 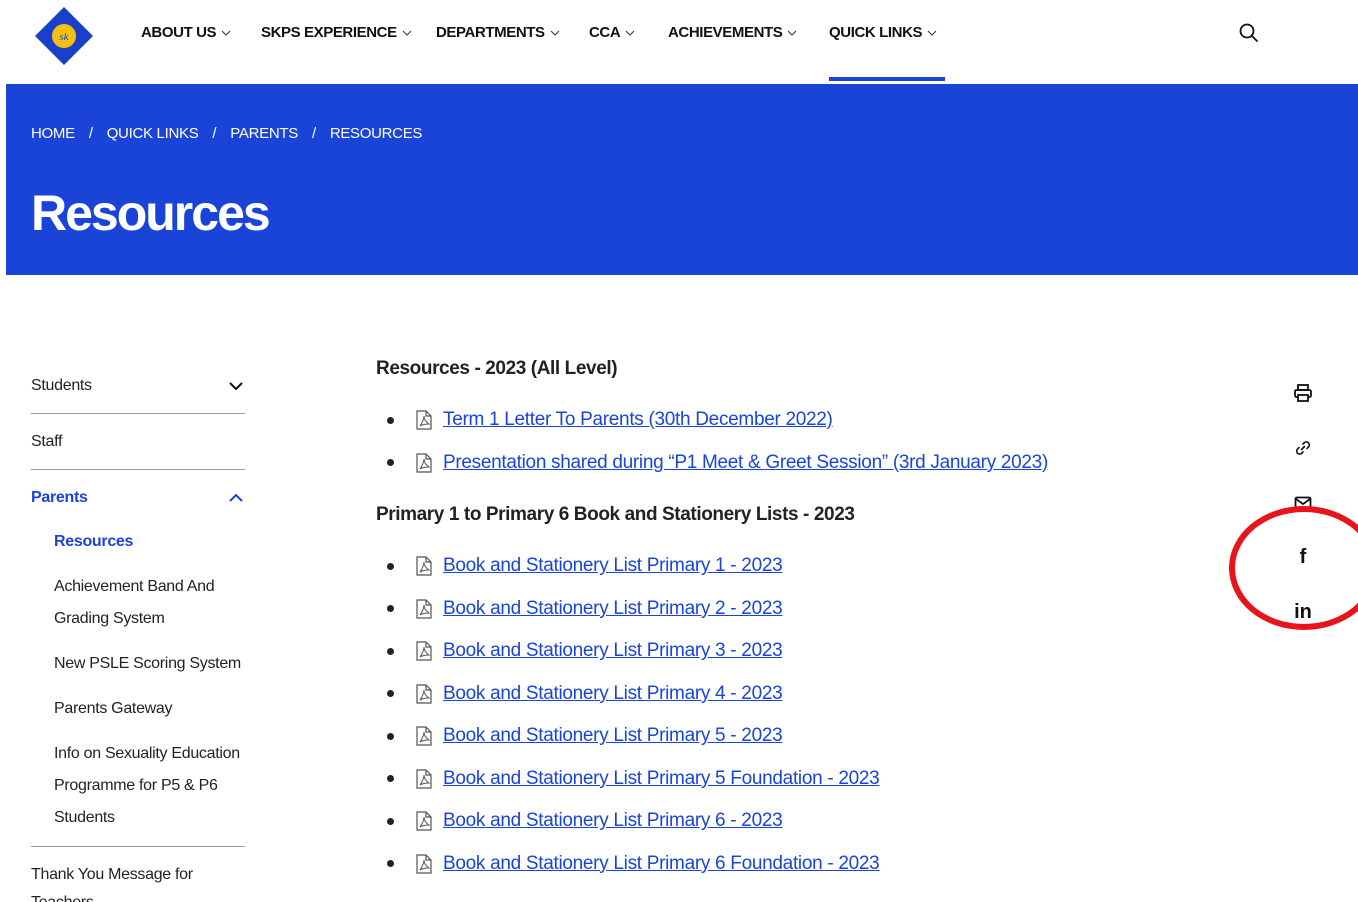 What do you see at coordinates (236, 497) in the screenshot?
I see `chevron-up-icon` at bounding box center [236, 497].